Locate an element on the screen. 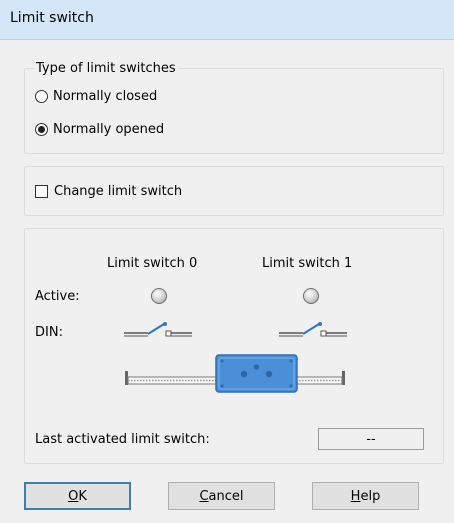 The width and height of the screenshot is (454, 523). limit-switch-0-active-led is located at coordinates (159, 296).